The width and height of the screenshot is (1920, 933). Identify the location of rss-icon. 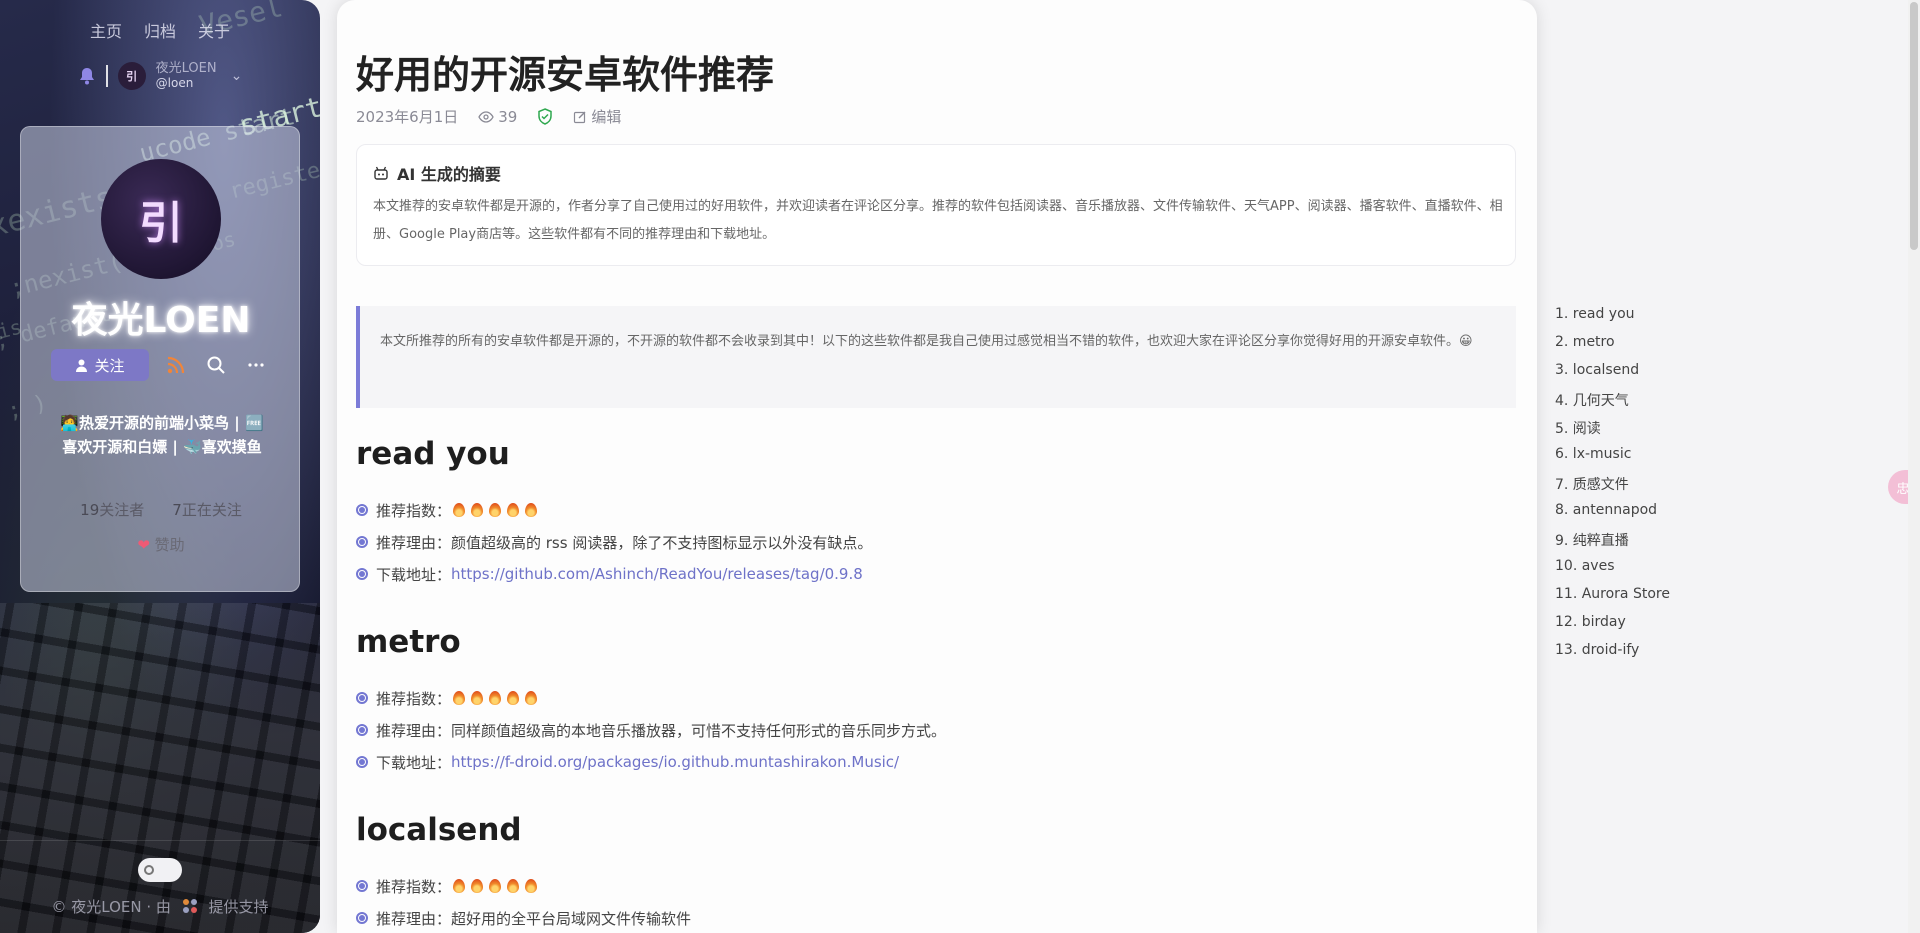
(176, 365).